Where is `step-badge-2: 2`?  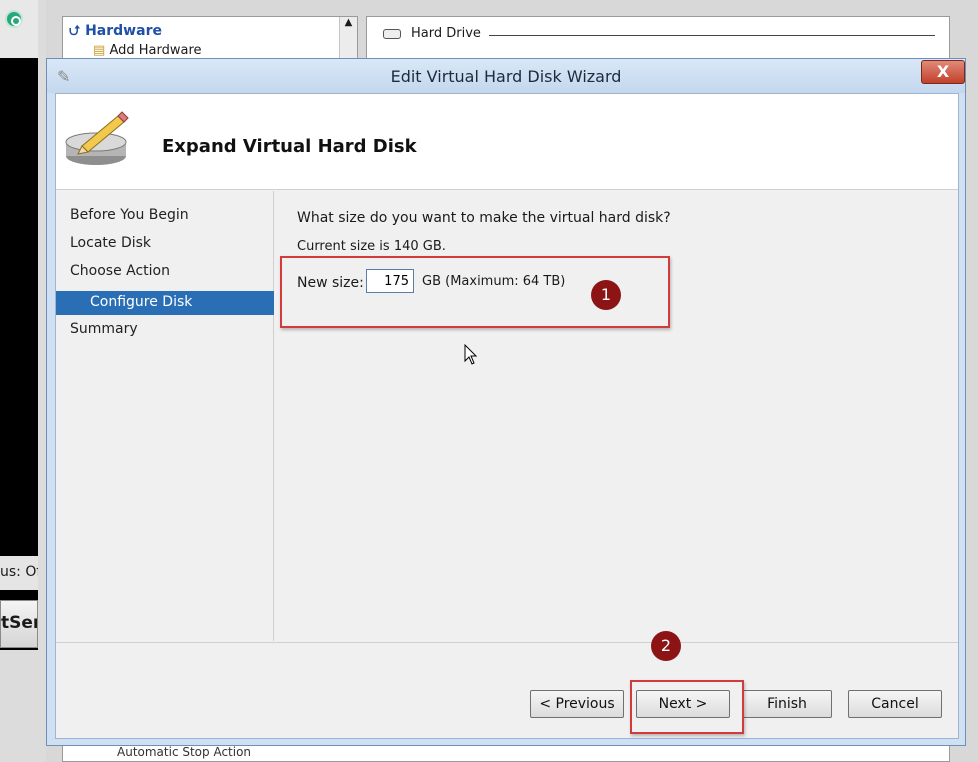 step-badge-2: 2 is located at coordinates (666, 646).